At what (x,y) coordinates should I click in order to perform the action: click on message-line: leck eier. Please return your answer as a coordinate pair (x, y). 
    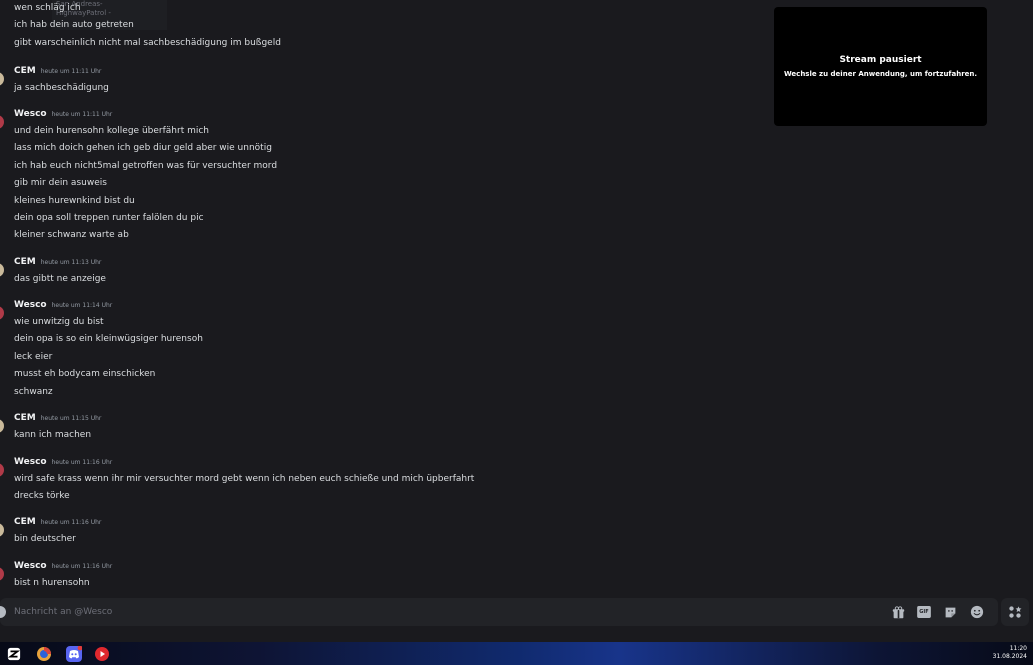
    Looking at the image, I should click on (33, 356).